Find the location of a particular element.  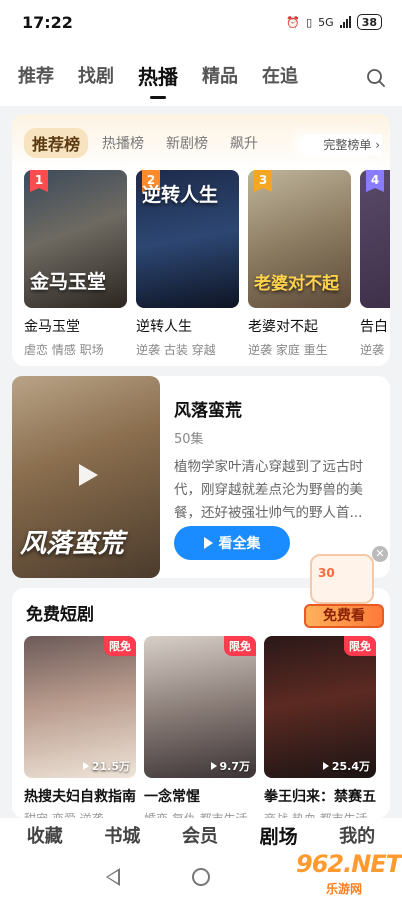

promo-amount: 30 is located at coordinates (326, 573).